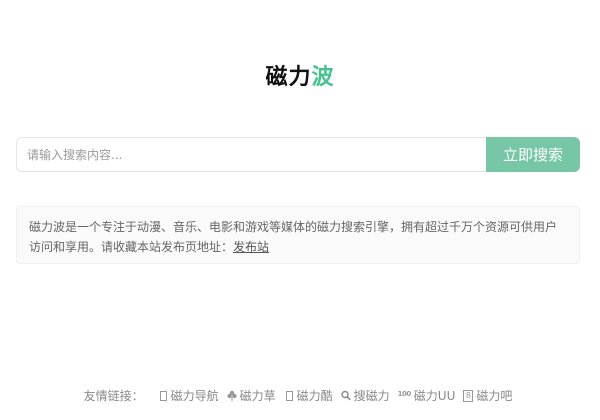  What do you see at coordinates (257, 396) in the screenshot?
I see `friend-link-label: 磁力草` at bounding box center [257, 396].